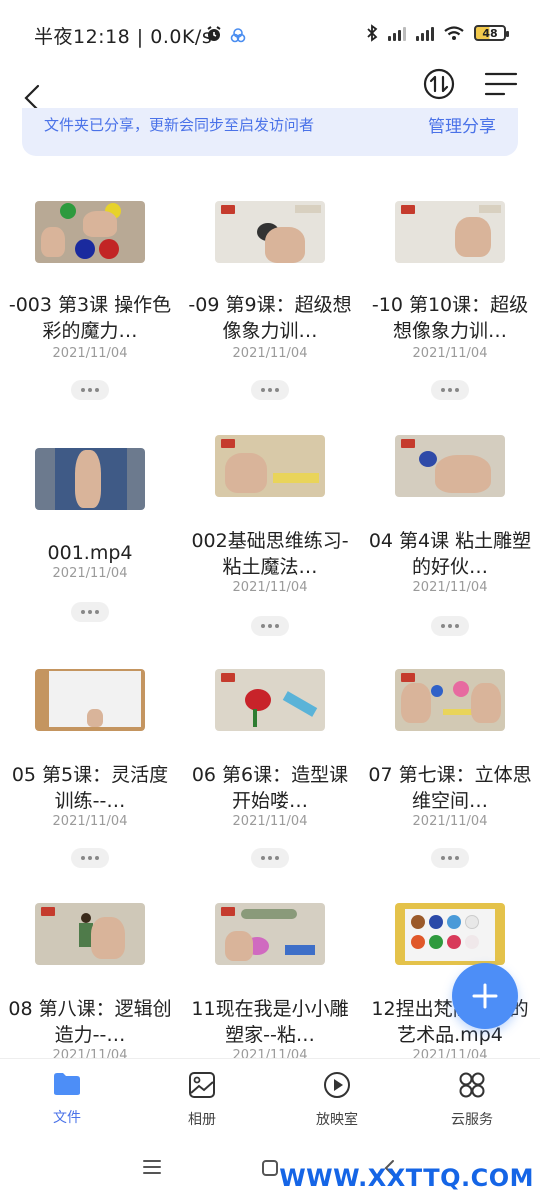  I want to click on bottom-tab-bar: 文件 相册 放映室 云服务, so click(270, 1097).